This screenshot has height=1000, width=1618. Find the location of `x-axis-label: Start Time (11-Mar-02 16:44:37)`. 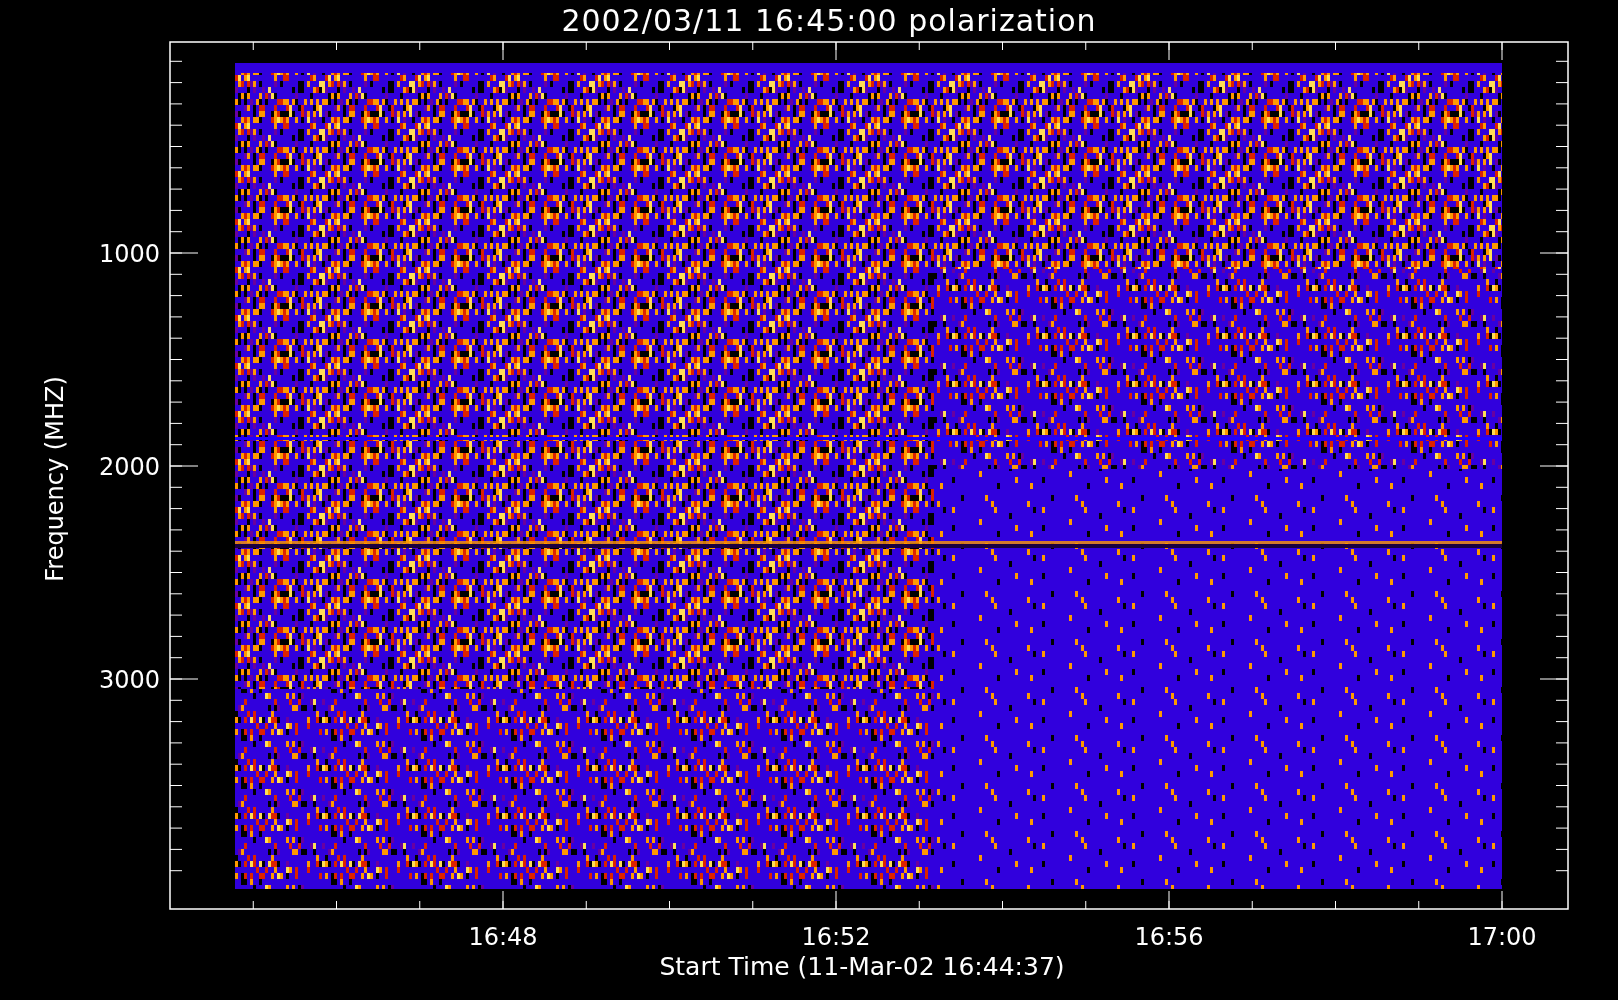

x-axis-label: Start Time (11-Mar-02 16:44:37) is located at coordinates (862, 966).